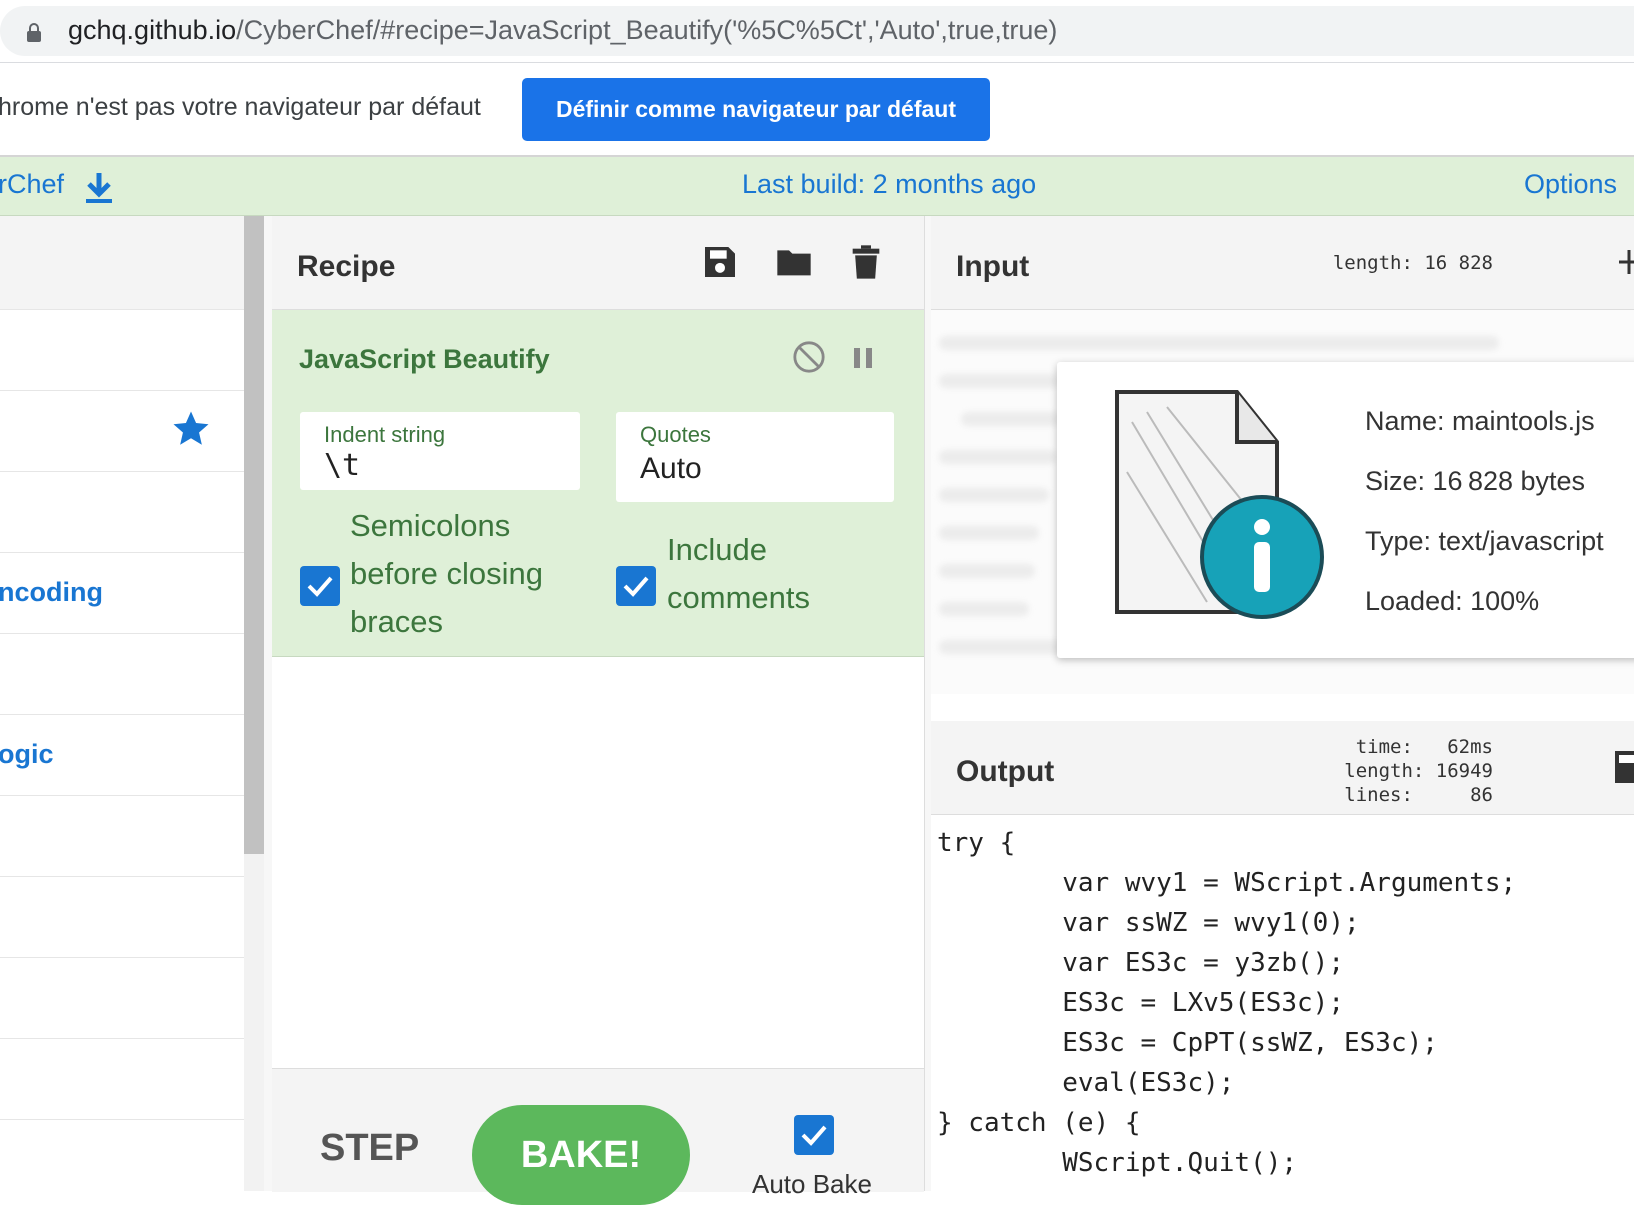  I want to click on code-line: var wvy1 = WScript.Arguments;, so click(1227, 883).